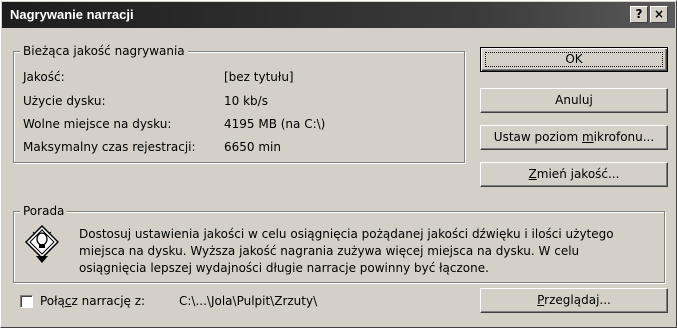 This screenshot has width=677, height=328. Describe the element at coordinates (532, 174) in the screenshot. I see `change-quality-key: Z` at that location.